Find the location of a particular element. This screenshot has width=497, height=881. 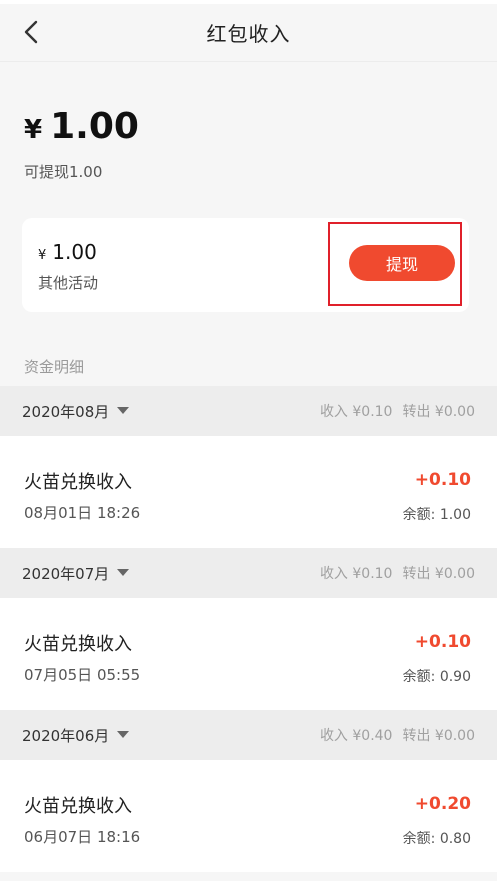

month-selector: 2020年06月 is located at coordinates (76, 735).